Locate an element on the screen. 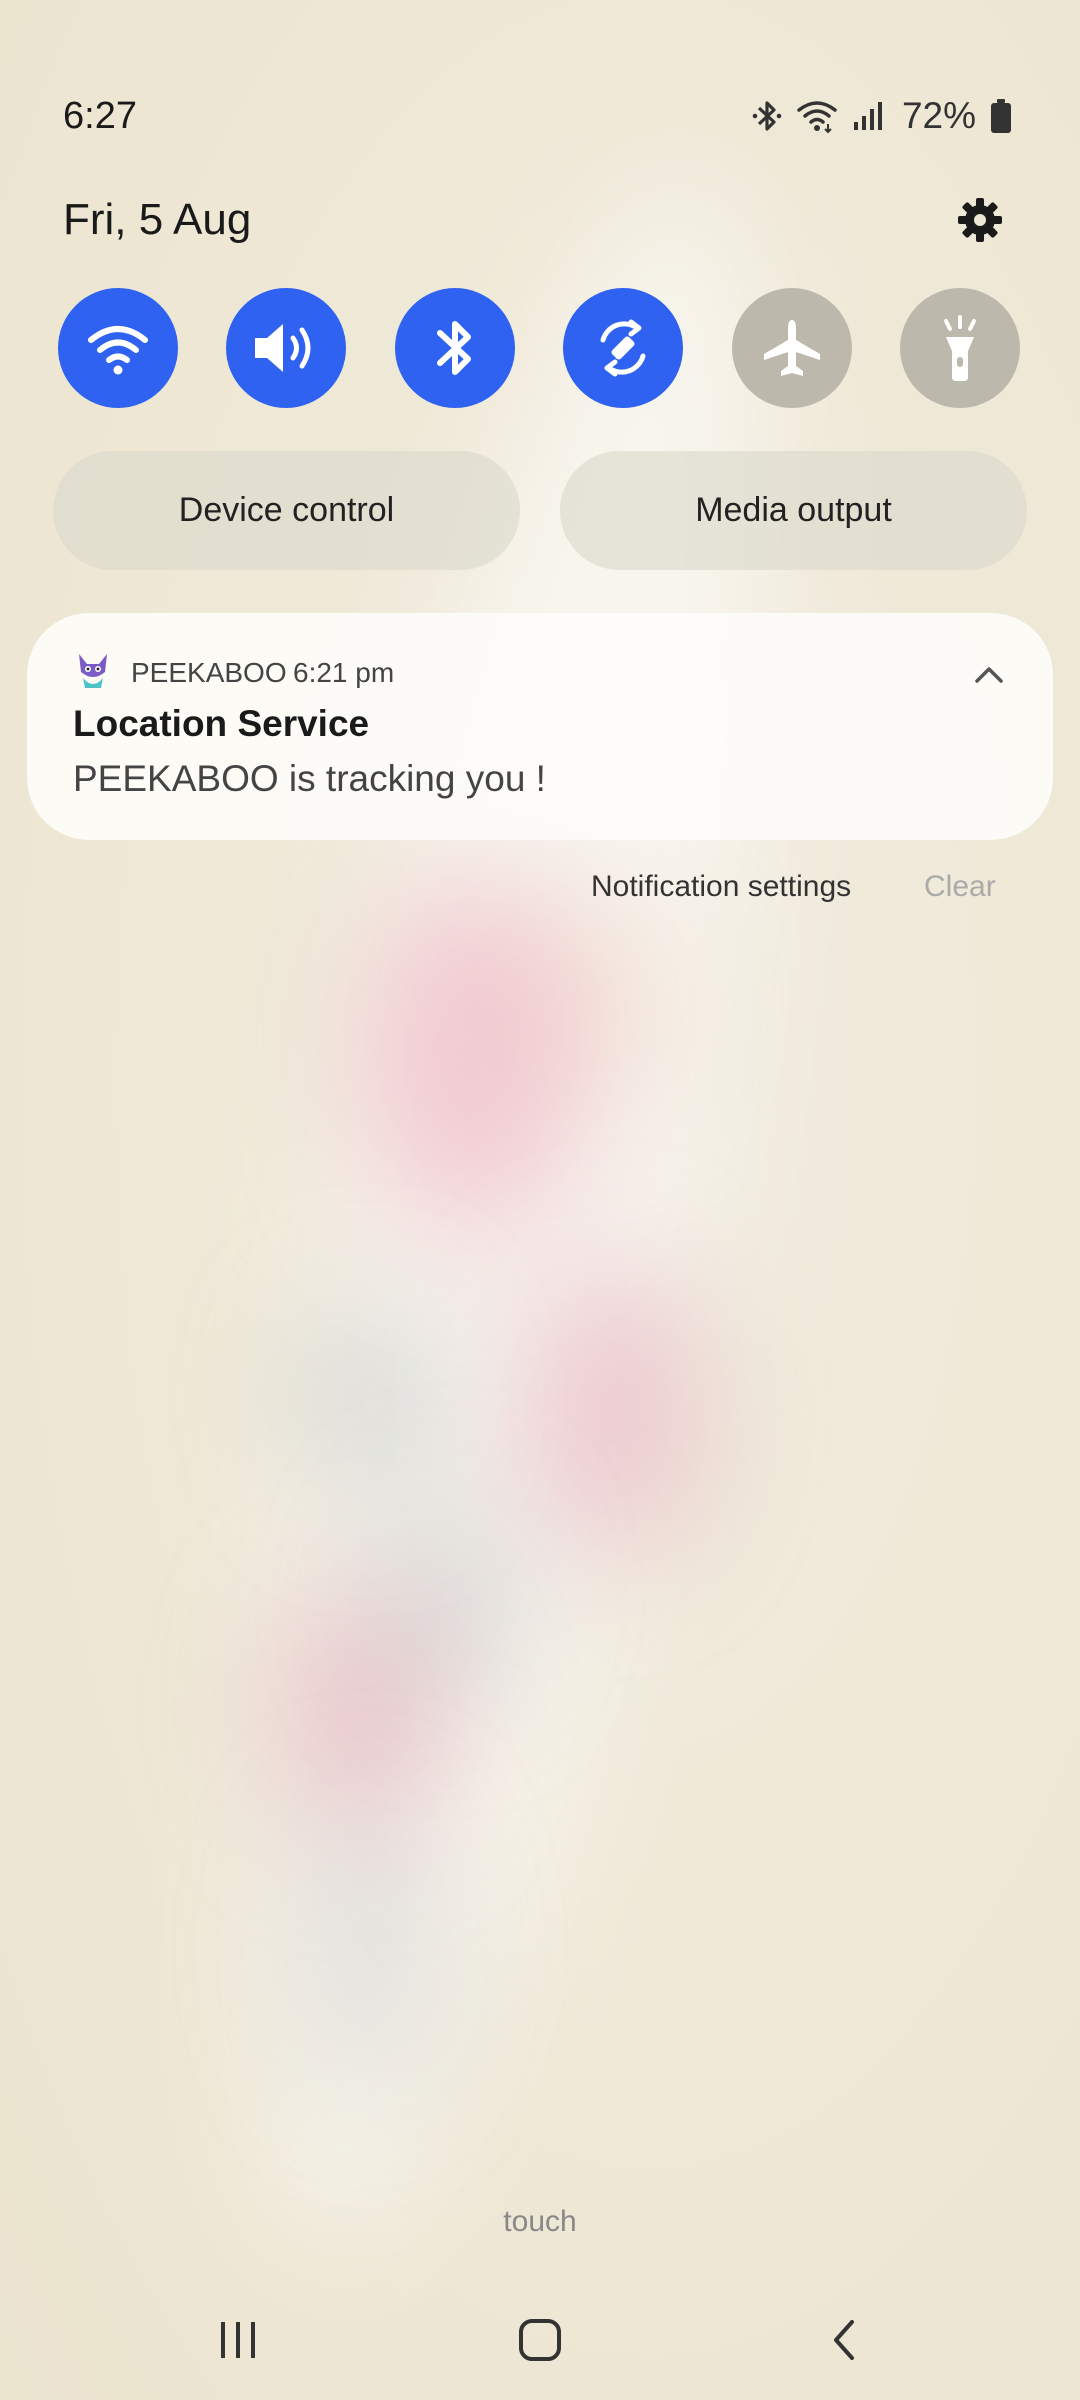  home-button is located at coordinates (540, 2340).